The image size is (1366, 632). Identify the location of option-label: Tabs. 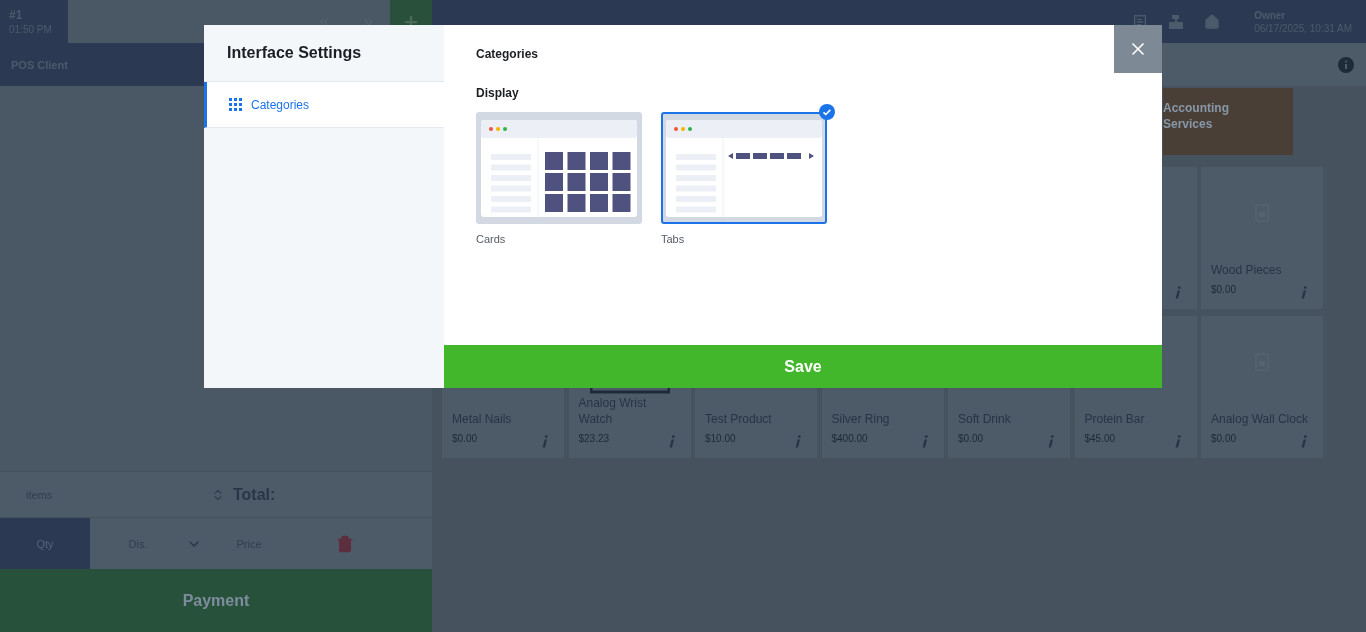
(673, 239).